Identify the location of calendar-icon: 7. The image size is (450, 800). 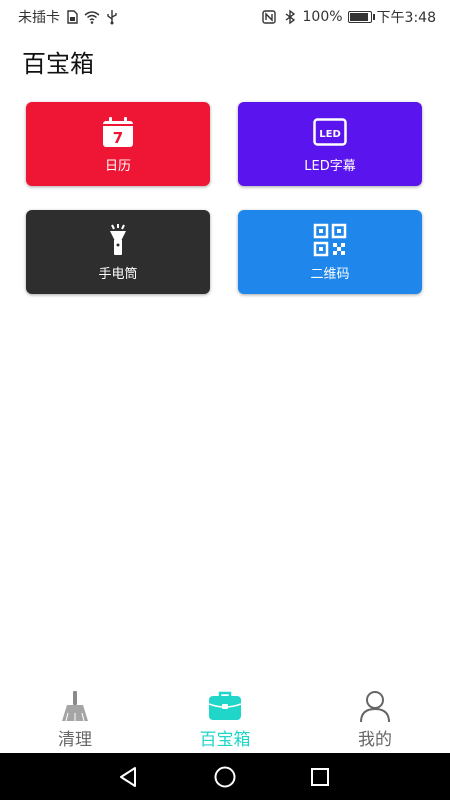
(118, 131).